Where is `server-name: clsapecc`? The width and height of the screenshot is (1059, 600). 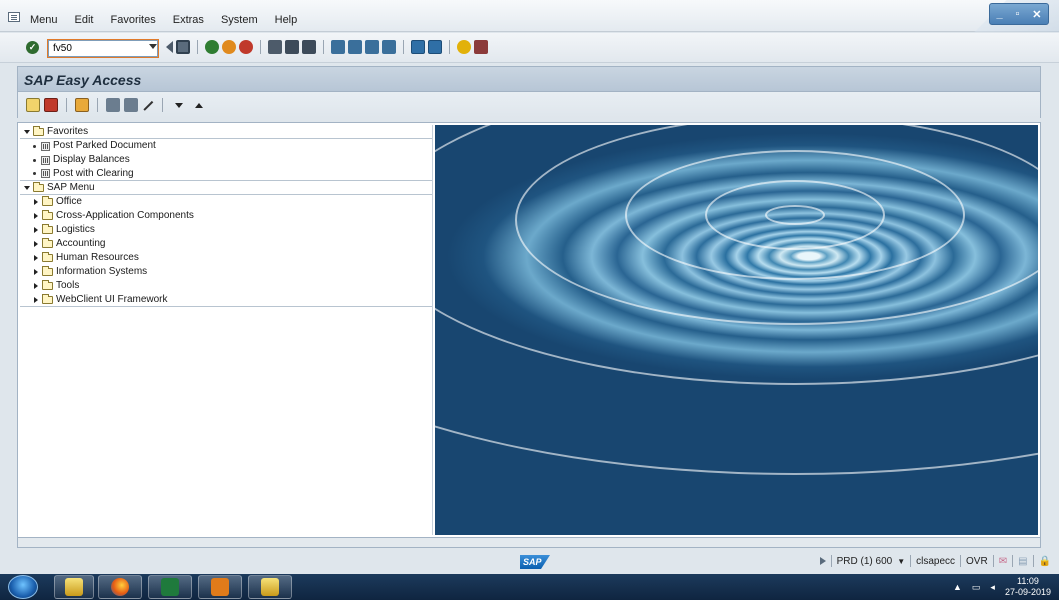 server-name: clsapecc is located at coordinates (936, 561).